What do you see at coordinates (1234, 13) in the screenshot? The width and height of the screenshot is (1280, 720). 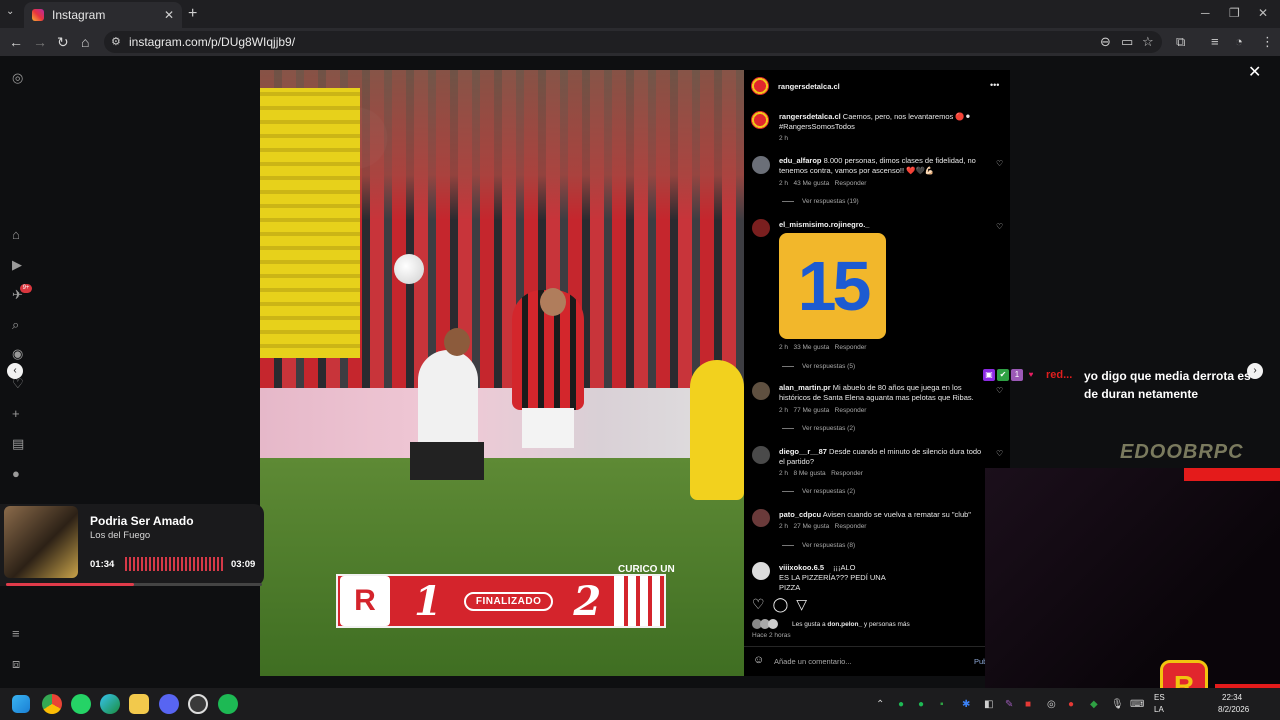 I see `restore-icon: ❐` at bounding box center [1234, 13].